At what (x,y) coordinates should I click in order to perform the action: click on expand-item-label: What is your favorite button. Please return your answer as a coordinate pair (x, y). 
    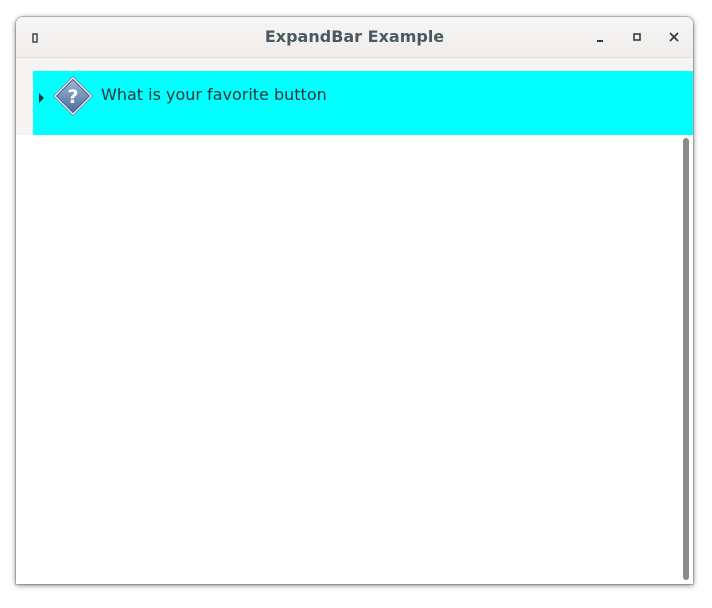
    Looking at the image, I should click on (214, 94).